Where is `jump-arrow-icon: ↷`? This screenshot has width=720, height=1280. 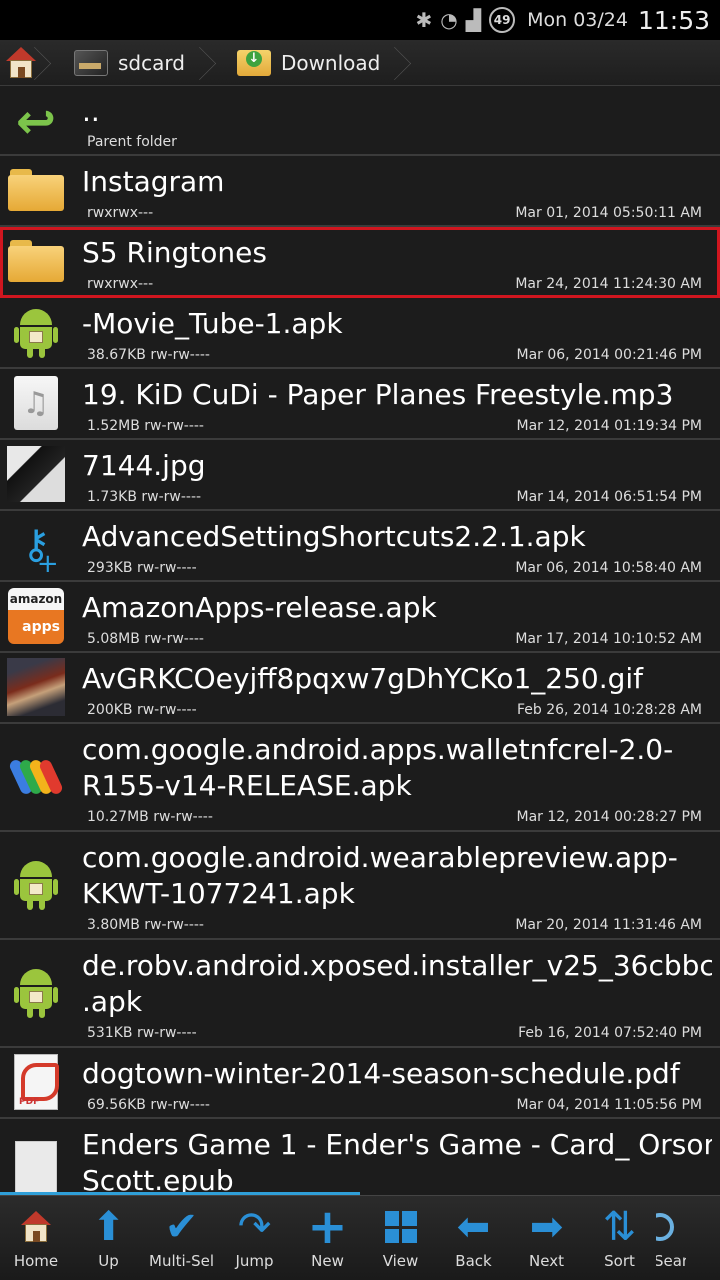 jump-arrow-icon: ↷ is located at coordinates (254, 1227).